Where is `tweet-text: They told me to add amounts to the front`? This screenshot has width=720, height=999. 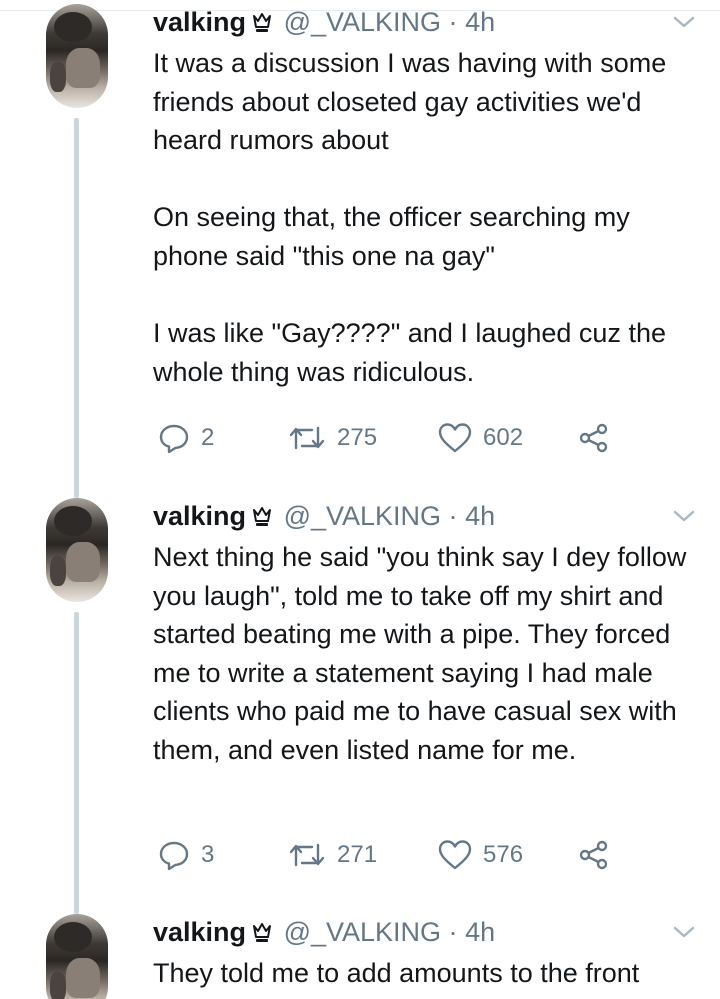 tweet-text: They told me to add amounts to the front is located at coordinates (428, 973).